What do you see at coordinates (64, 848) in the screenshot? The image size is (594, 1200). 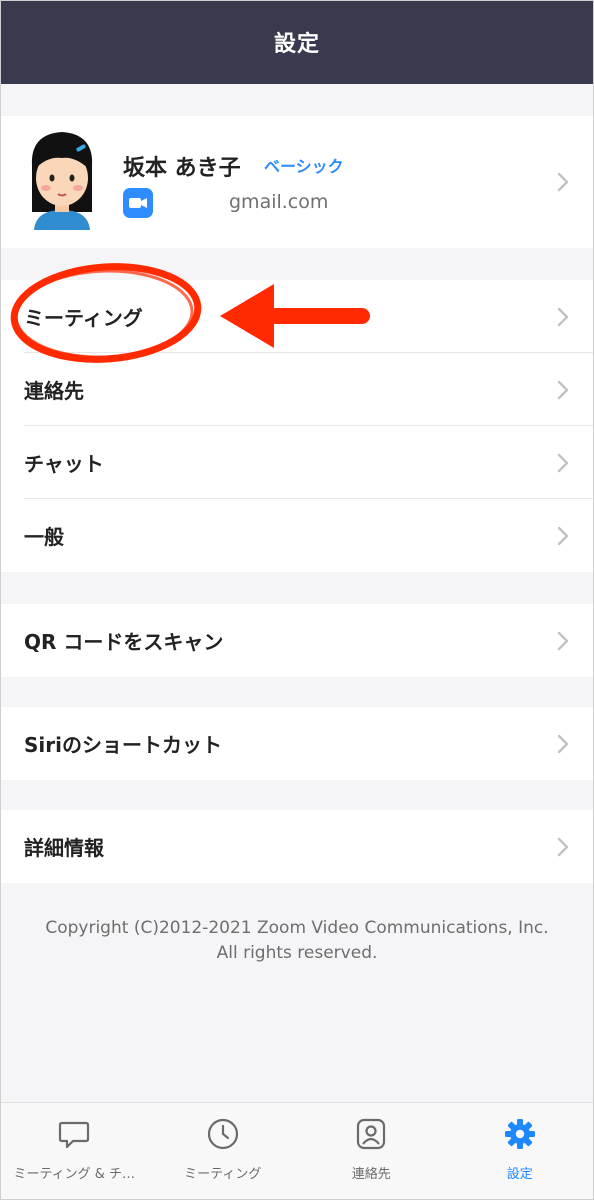 I see `menu-item-label: 詳細情報` at bounding box center [64, 848].